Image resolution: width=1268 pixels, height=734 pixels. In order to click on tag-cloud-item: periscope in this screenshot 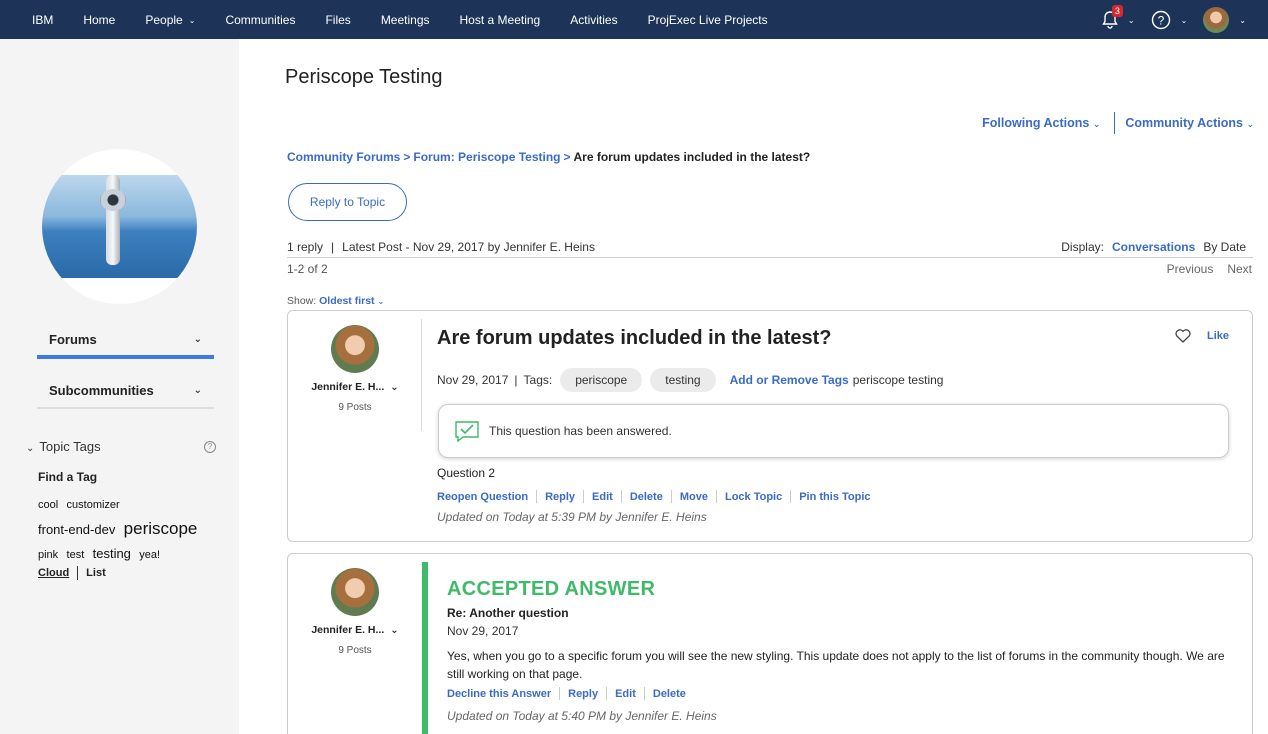, I will do `click(161, 528)`.